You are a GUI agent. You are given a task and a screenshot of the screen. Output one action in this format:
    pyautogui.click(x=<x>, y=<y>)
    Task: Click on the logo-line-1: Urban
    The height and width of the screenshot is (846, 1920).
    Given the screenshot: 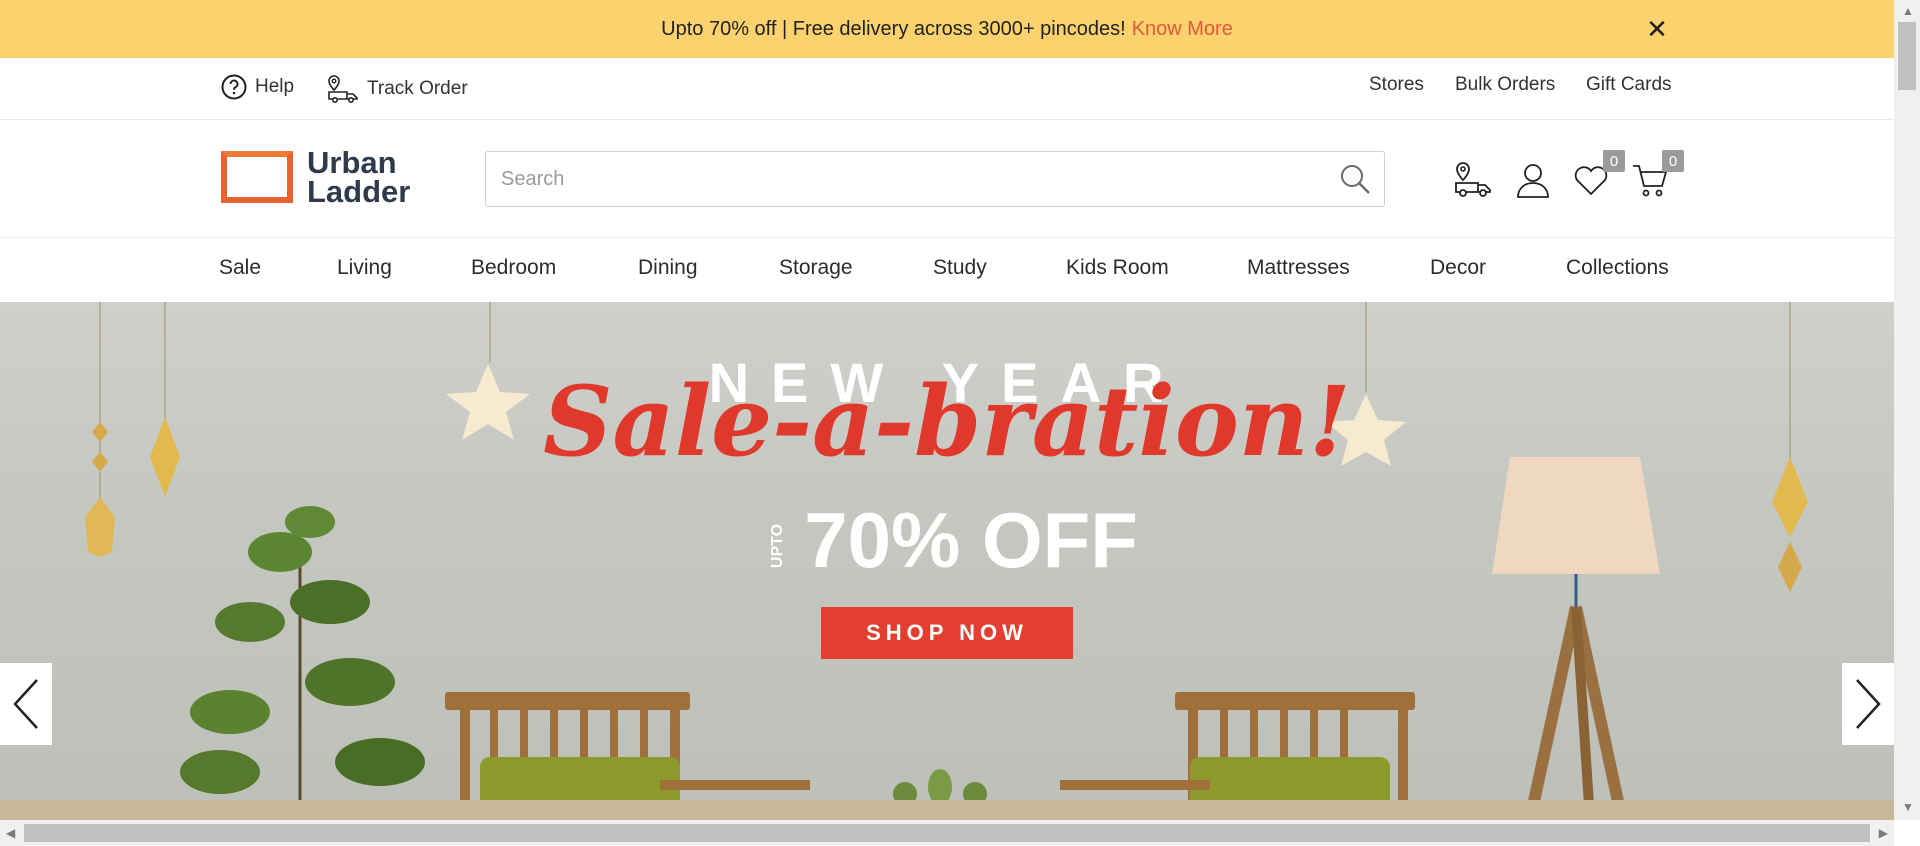 What is the action you would take?
    pyautogui.click(x=352, y=162)
    